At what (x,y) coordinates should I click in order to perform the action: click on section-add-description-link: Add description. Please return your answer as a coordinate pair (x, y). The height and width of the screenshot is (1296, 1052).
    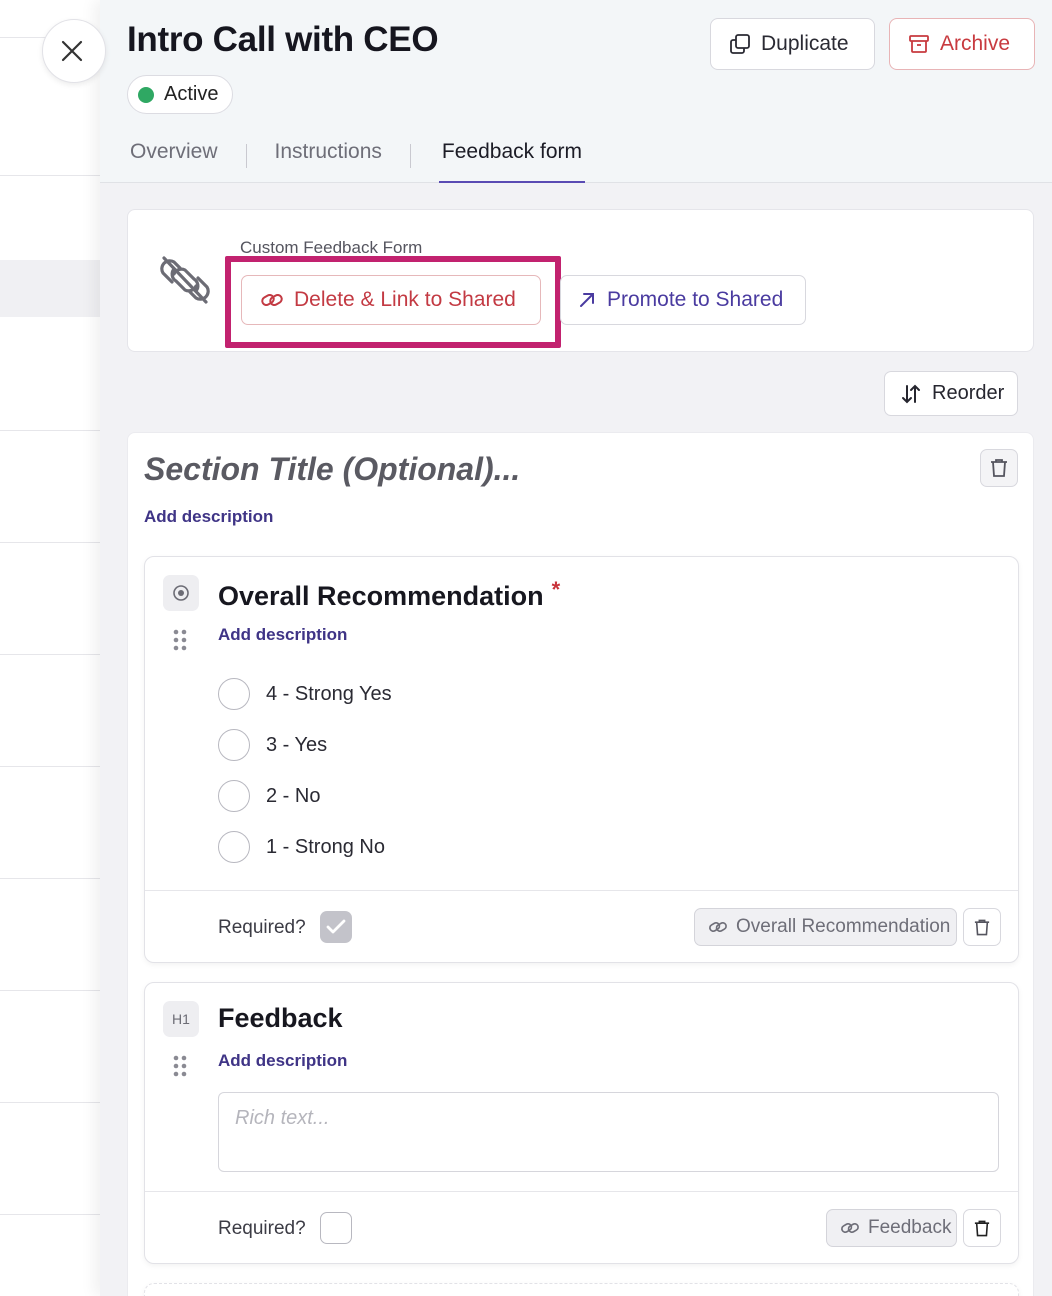
    Looking at the image, I should click on (208, 517).